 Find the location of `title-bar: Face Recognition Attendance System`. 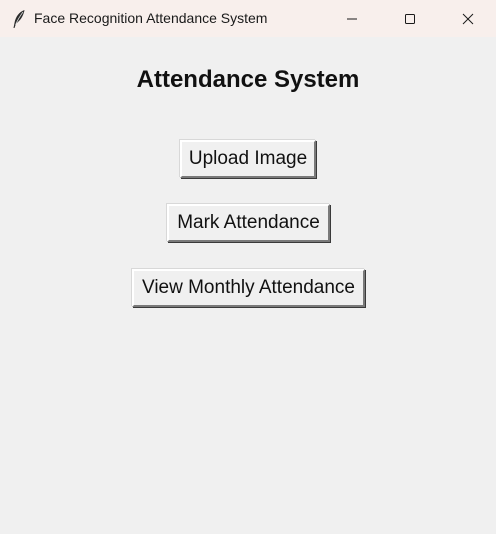

title-bar: Face Recognition Attendance System is located at coordinates (248, 18).